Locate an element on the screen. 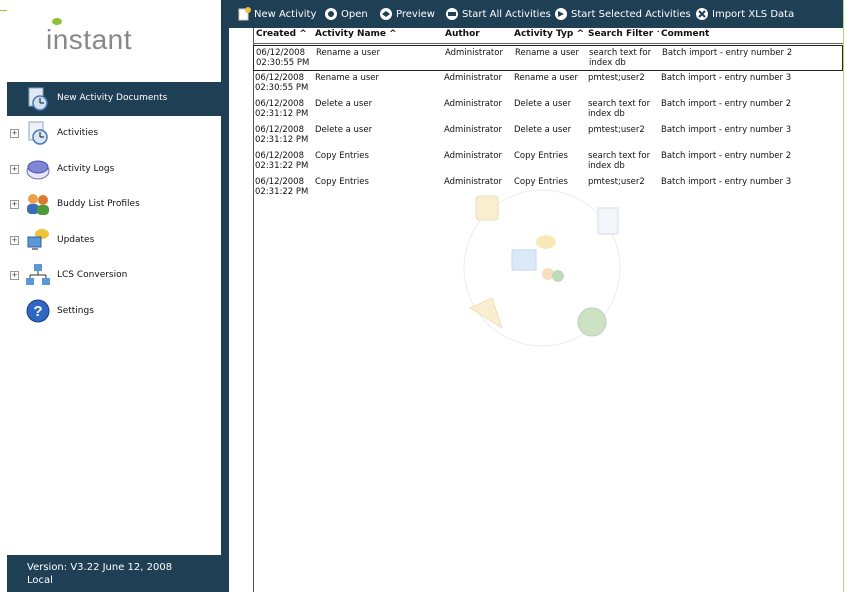 This screenshot has width=846, height=592. activity-name-cell: Delete a user is located at coordinates (343, 104).